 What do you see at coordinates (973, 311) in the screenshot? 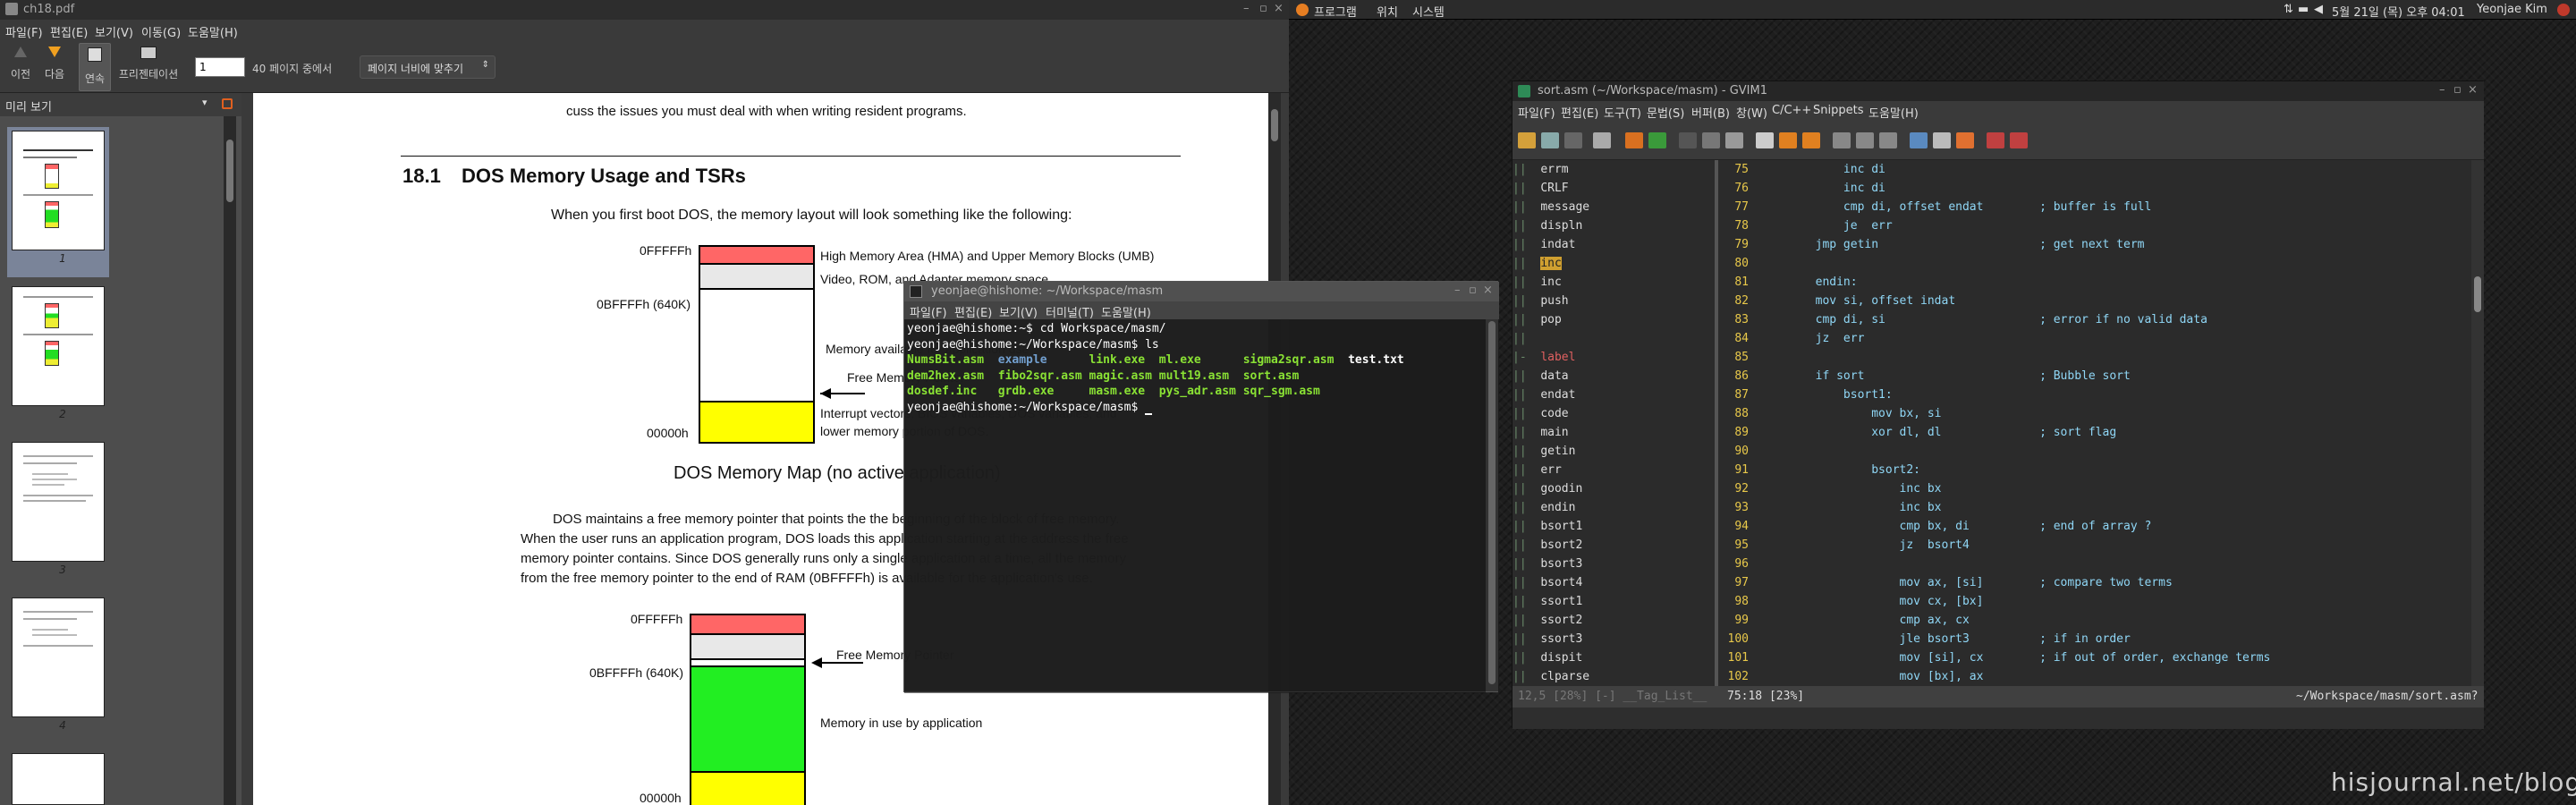
I see `term-menu-edit: 편집(E)` at bounding box center [973, 311].